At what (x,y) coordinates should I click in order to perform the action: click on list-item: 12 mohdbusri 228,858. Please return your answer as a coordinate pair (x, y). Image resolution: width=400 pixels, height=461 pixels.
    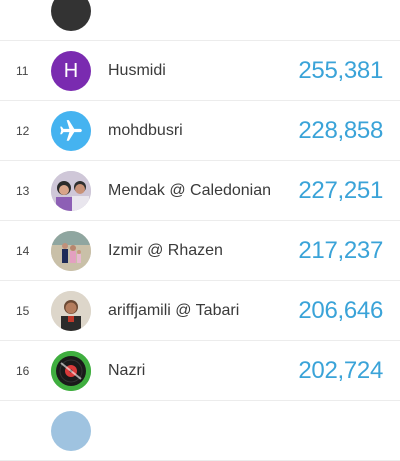
    Looking at the image, I should click on (200, 131).